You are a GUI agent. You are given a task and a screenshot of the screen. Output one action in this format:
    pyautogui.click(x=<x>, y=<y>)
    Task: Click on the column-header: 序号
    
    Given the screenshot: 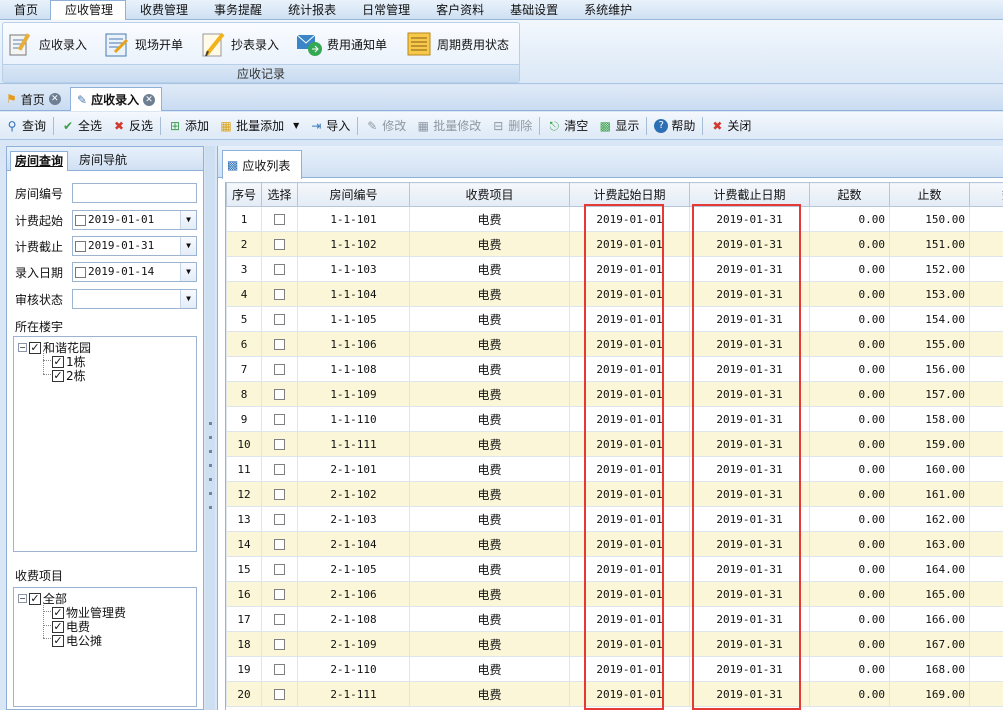 What is the action you would take?
    pyautogui.click(x=244, y=194)
    